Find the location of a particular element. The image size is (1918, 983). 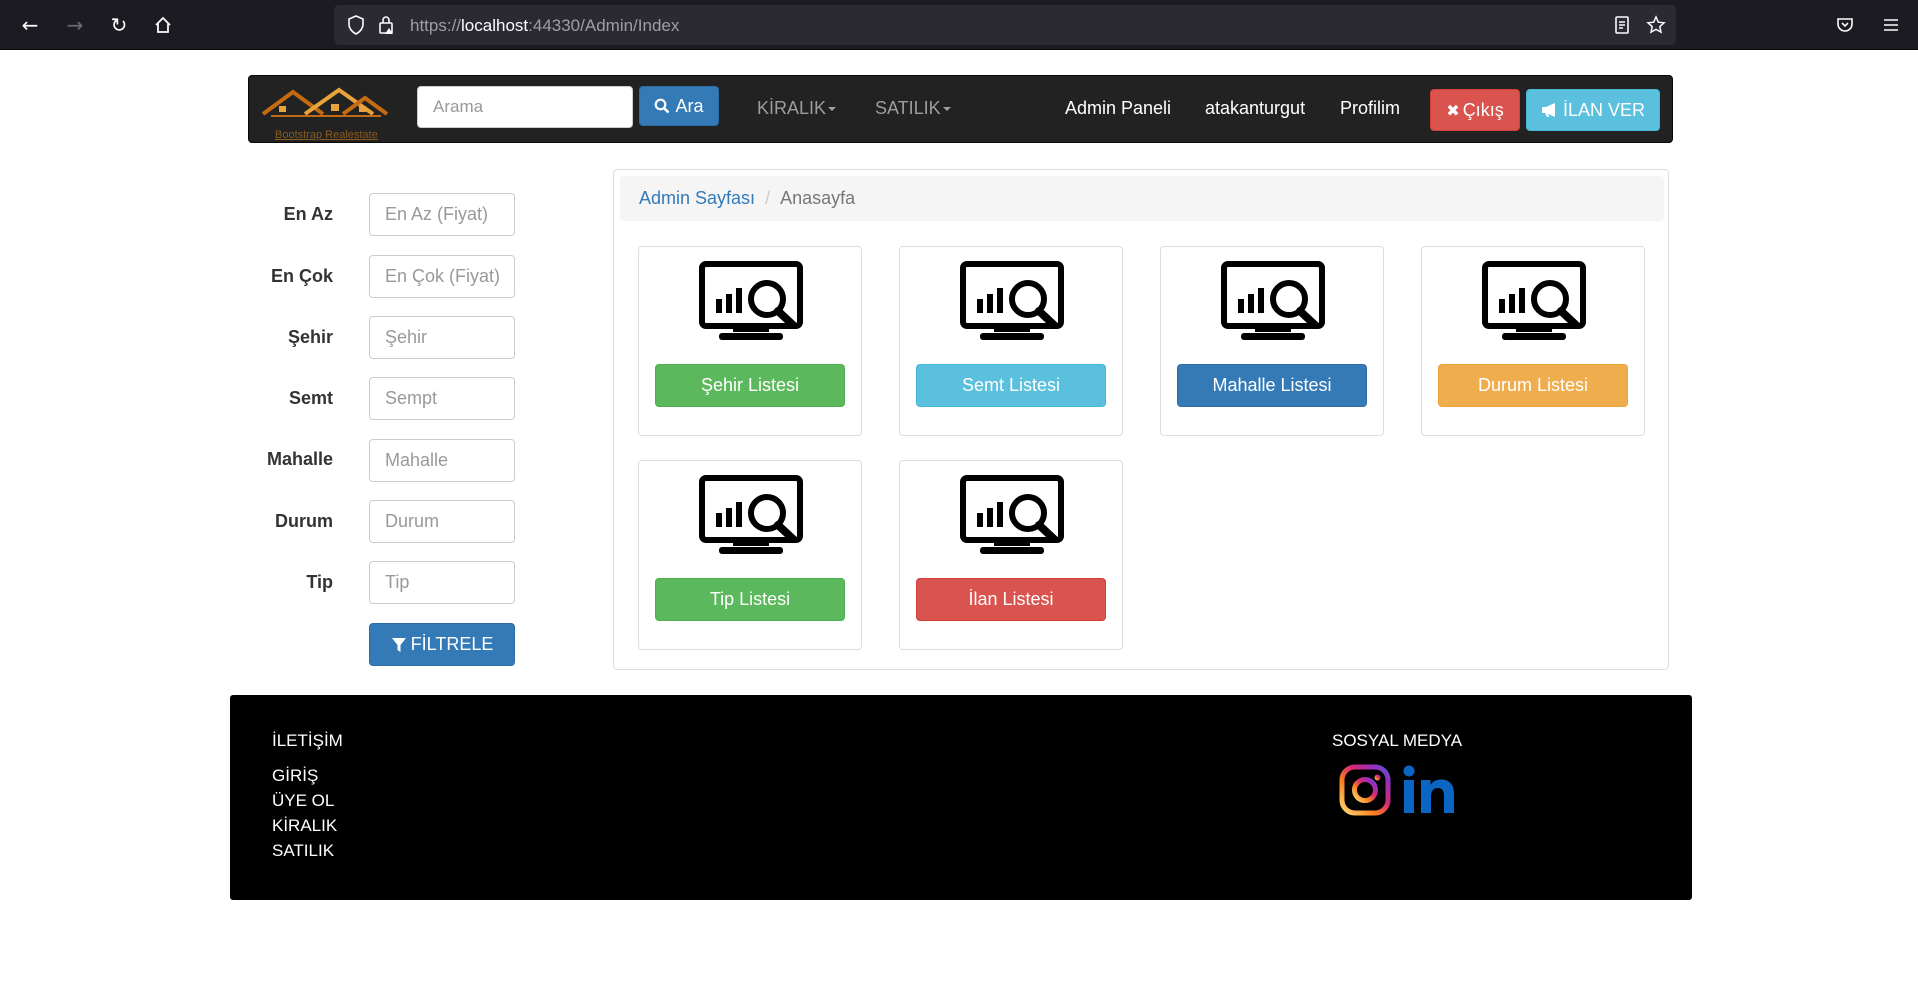

close-icon: ✖ is located at coordinates (1453, 110).